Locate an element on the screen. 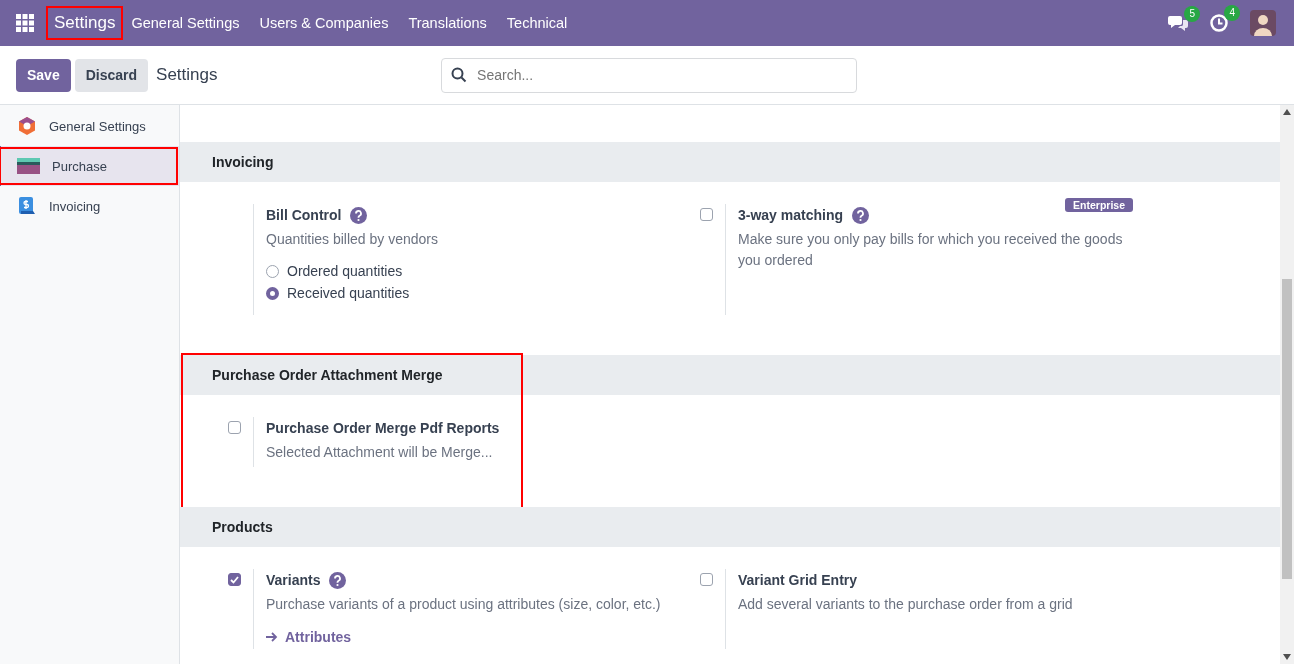 This screenshot has height=664, width=1294. setting-title: Variant Grid Entry is located at coordinates (798, 580).